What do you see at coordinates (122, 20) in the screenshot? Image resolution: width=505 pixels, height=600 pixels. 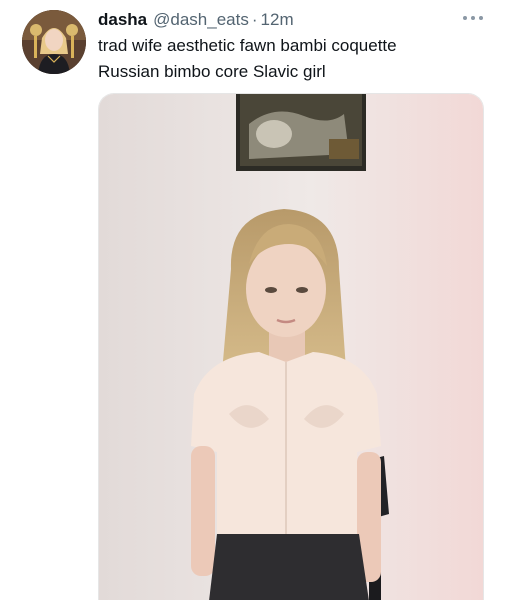 I see `display-name: dasha` at bounding box center [122, 20].